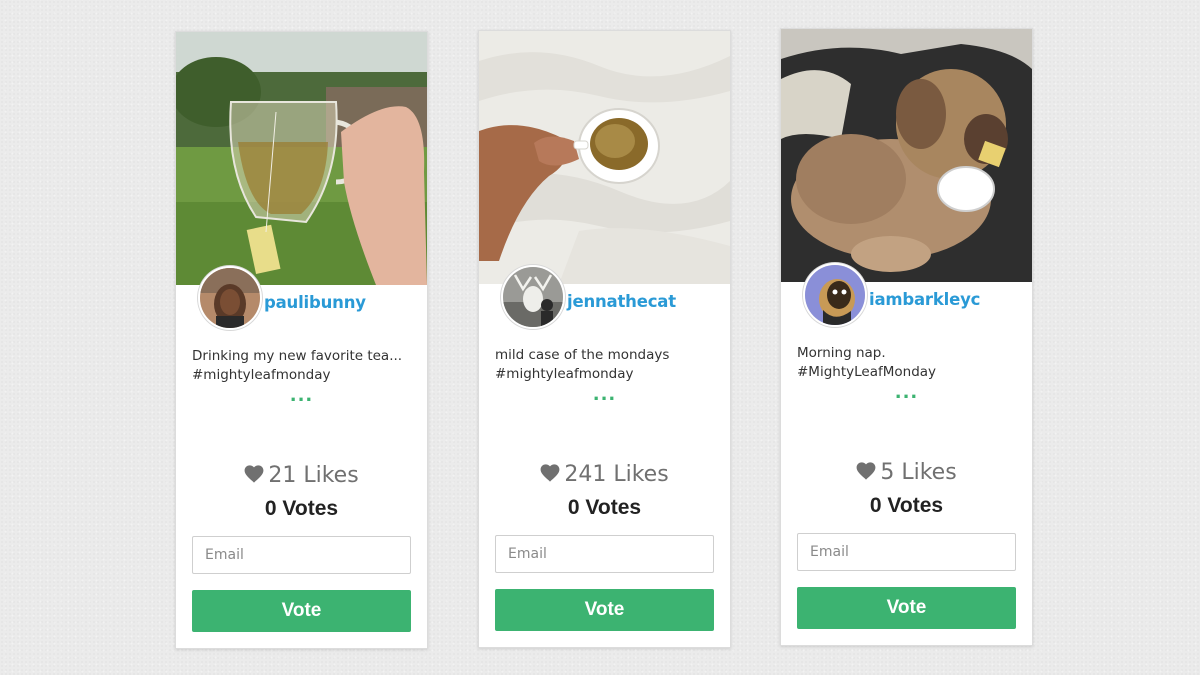 This screenshot has height=675, width=1200. Describe the element at coordinates (918, 472) in the screenshot. I see `likes-label: 5 Likes` at that location.